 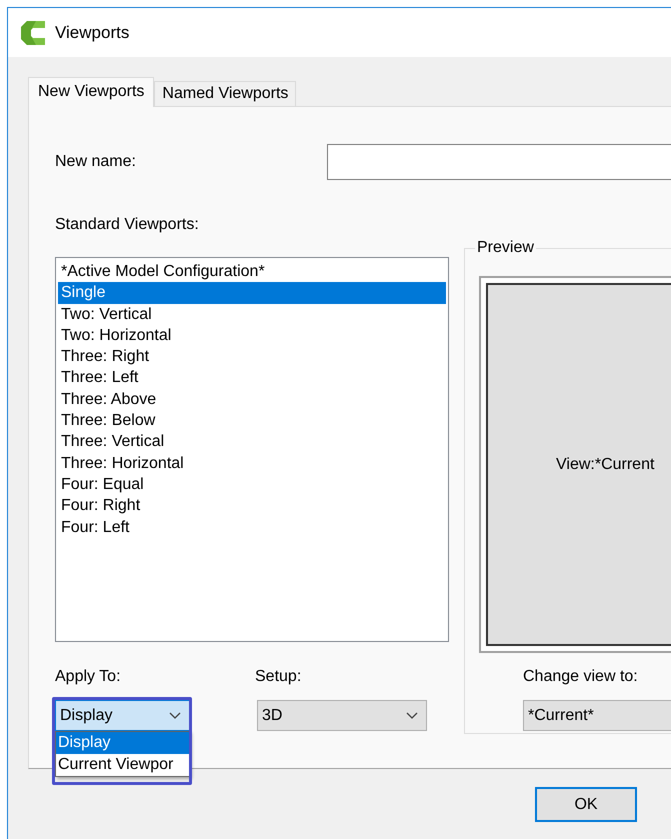 I want to click on dropdown-option: Display, so click(x=122, y=743).